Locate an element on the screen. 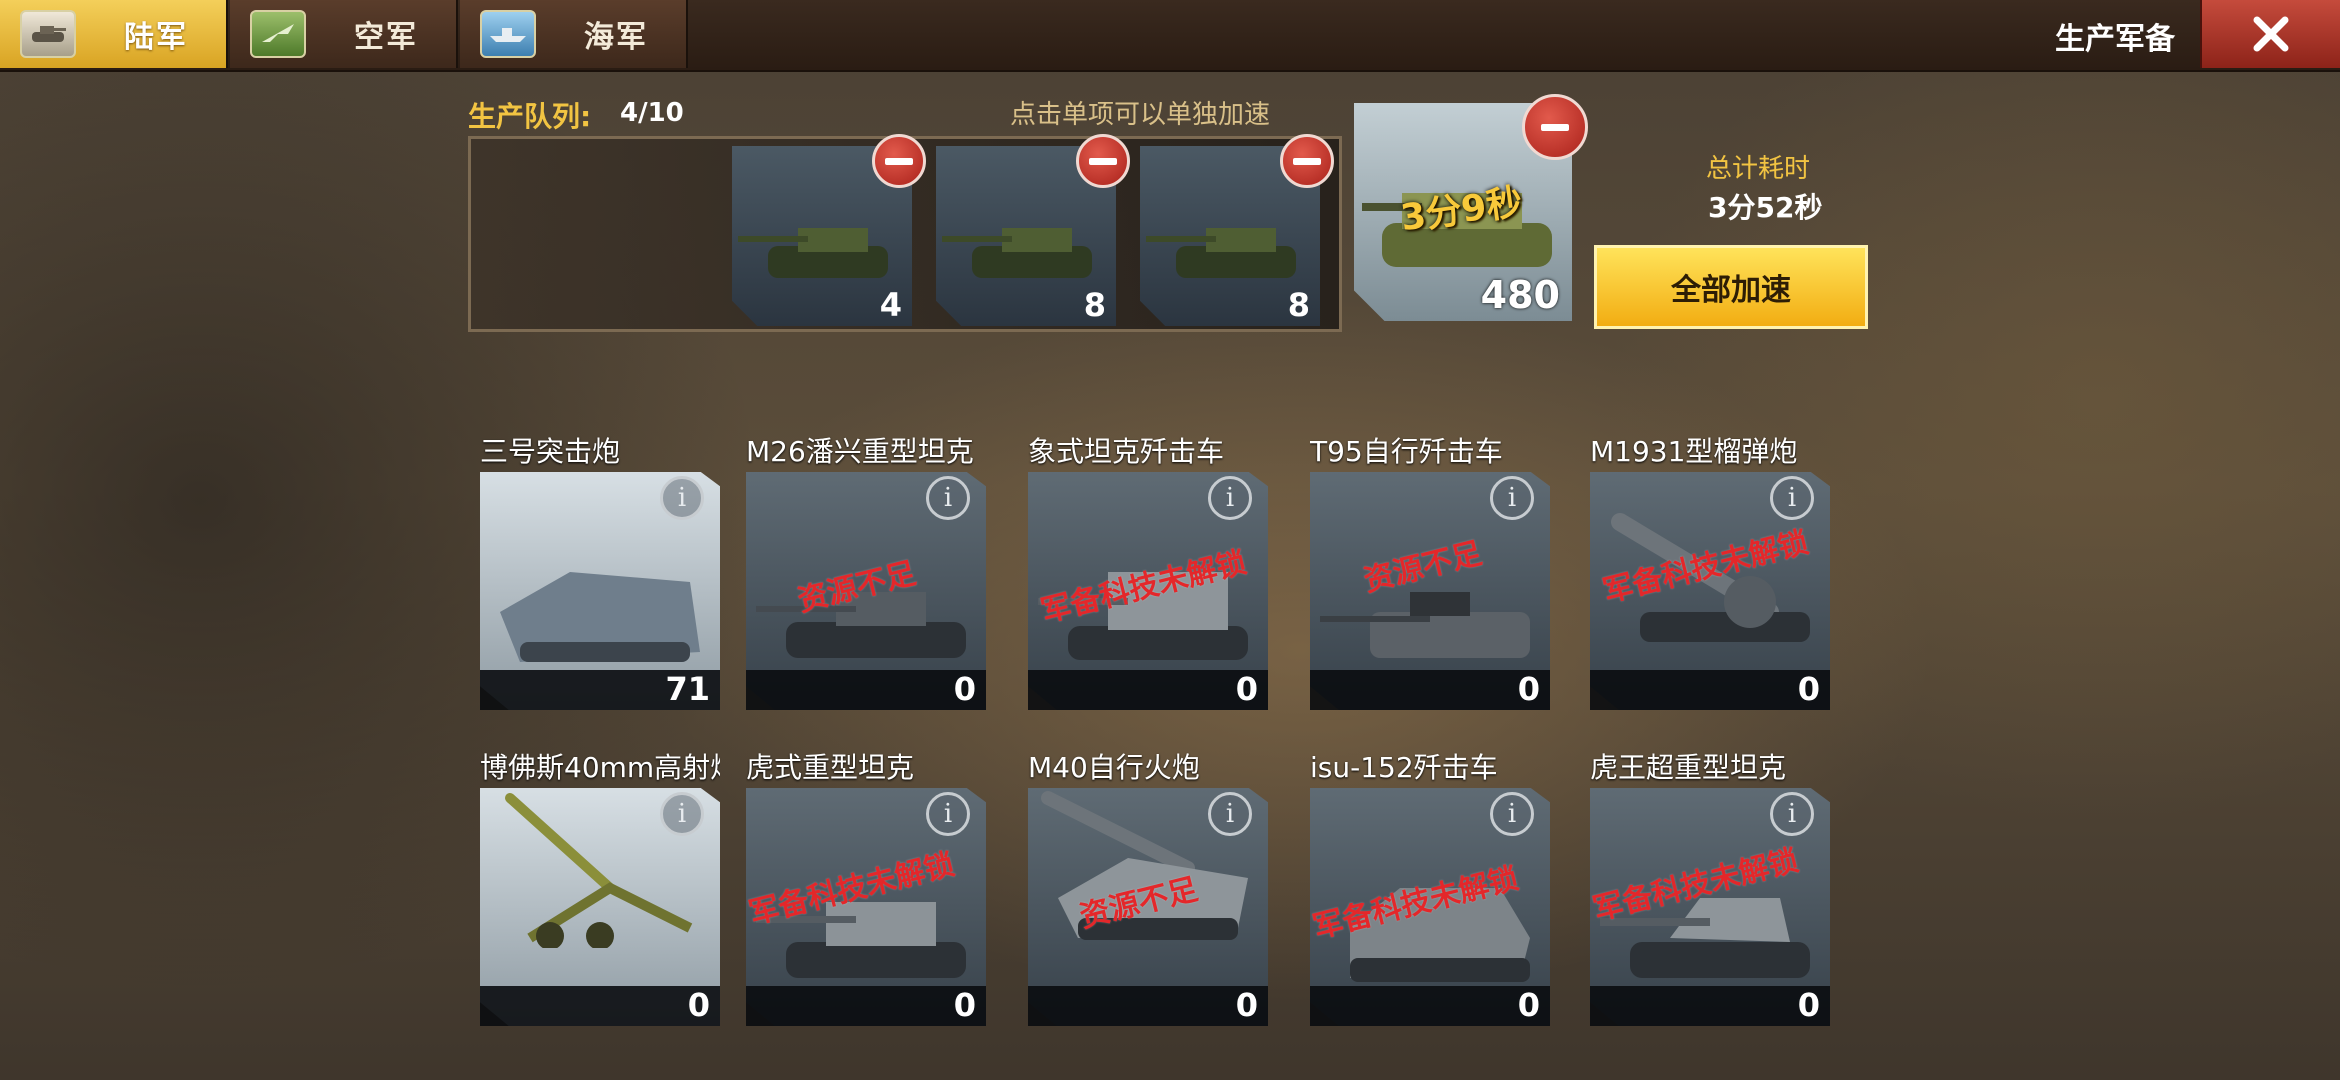 The width and height of the screenshot is (2340, 1080). unit-name: 博佛斯40mm高射炮 is located at coordinates (600, 768).